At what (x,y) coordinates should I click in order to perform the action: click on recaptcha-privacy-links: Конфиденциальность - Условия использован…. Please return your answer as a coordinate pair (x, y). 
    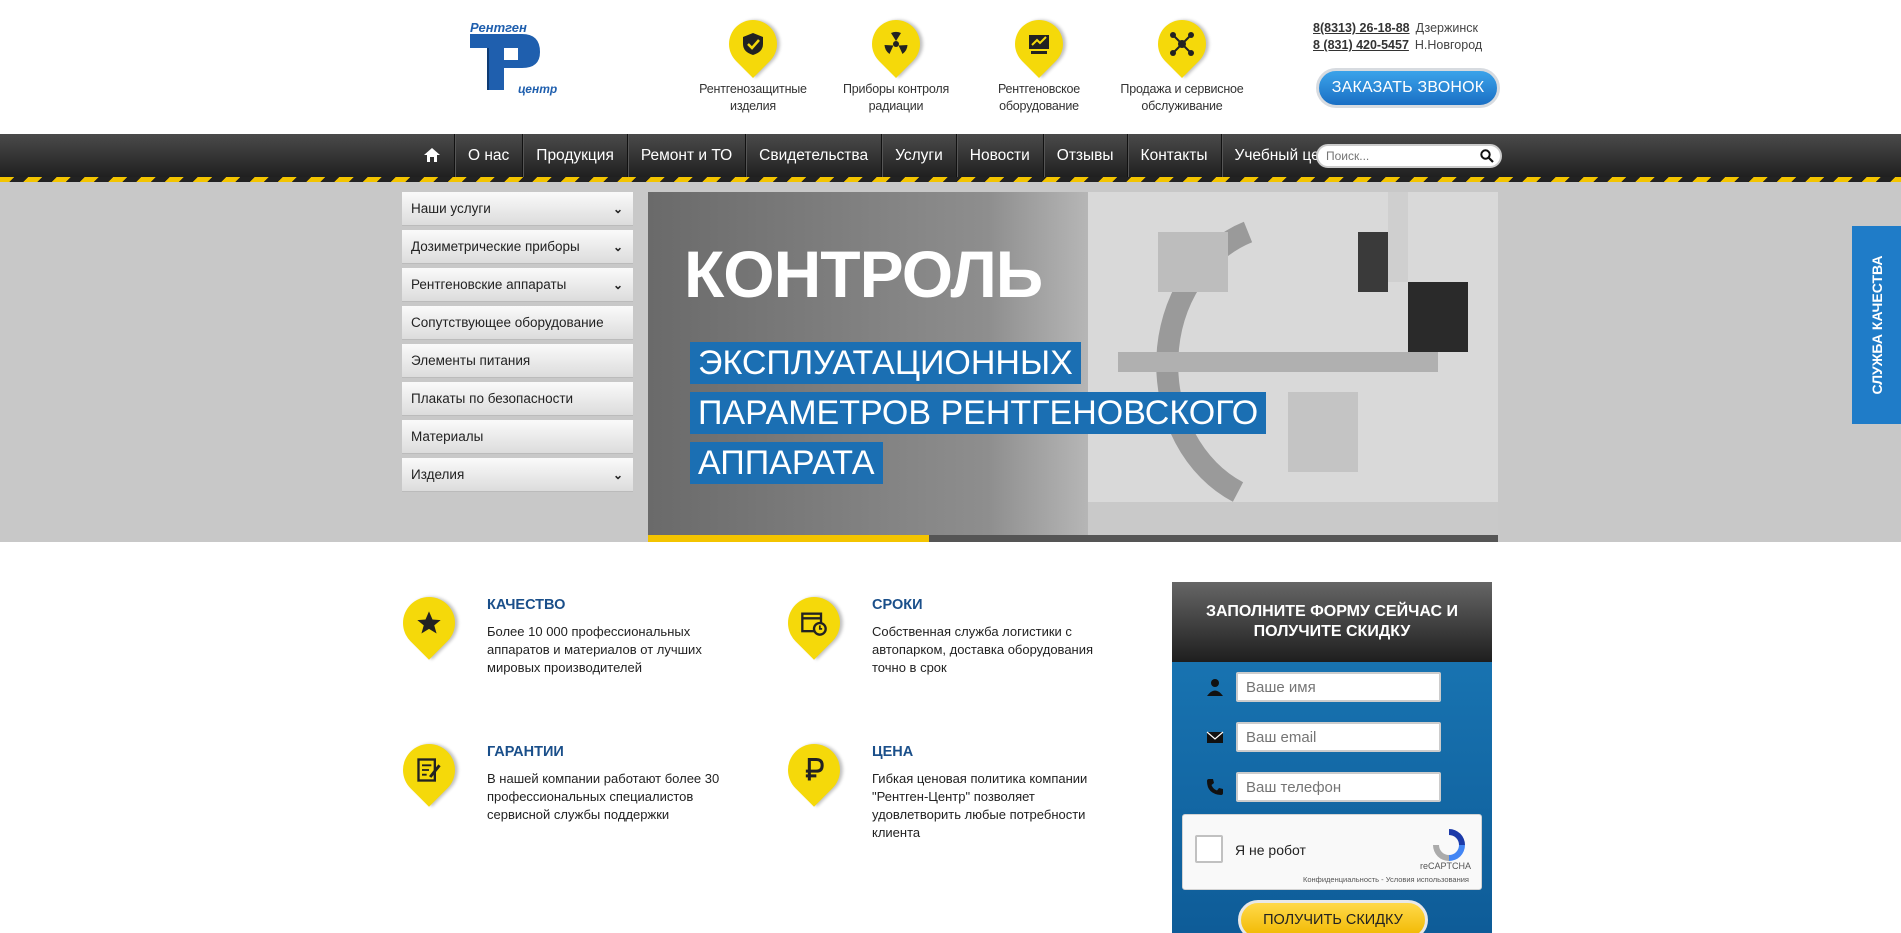
    Looking at the image, I should click on (1386, 879).